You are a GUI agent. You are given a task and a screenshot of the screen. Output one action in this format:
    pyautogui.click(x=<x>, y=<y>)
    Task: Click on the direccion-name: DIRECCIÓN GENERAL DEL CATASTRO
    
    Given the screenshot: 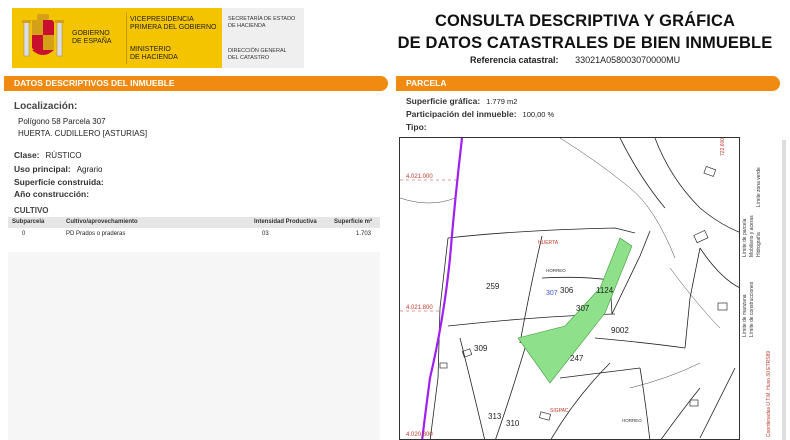 What is the action you would take?
    pyautogui.click(x=257, y=54)
    